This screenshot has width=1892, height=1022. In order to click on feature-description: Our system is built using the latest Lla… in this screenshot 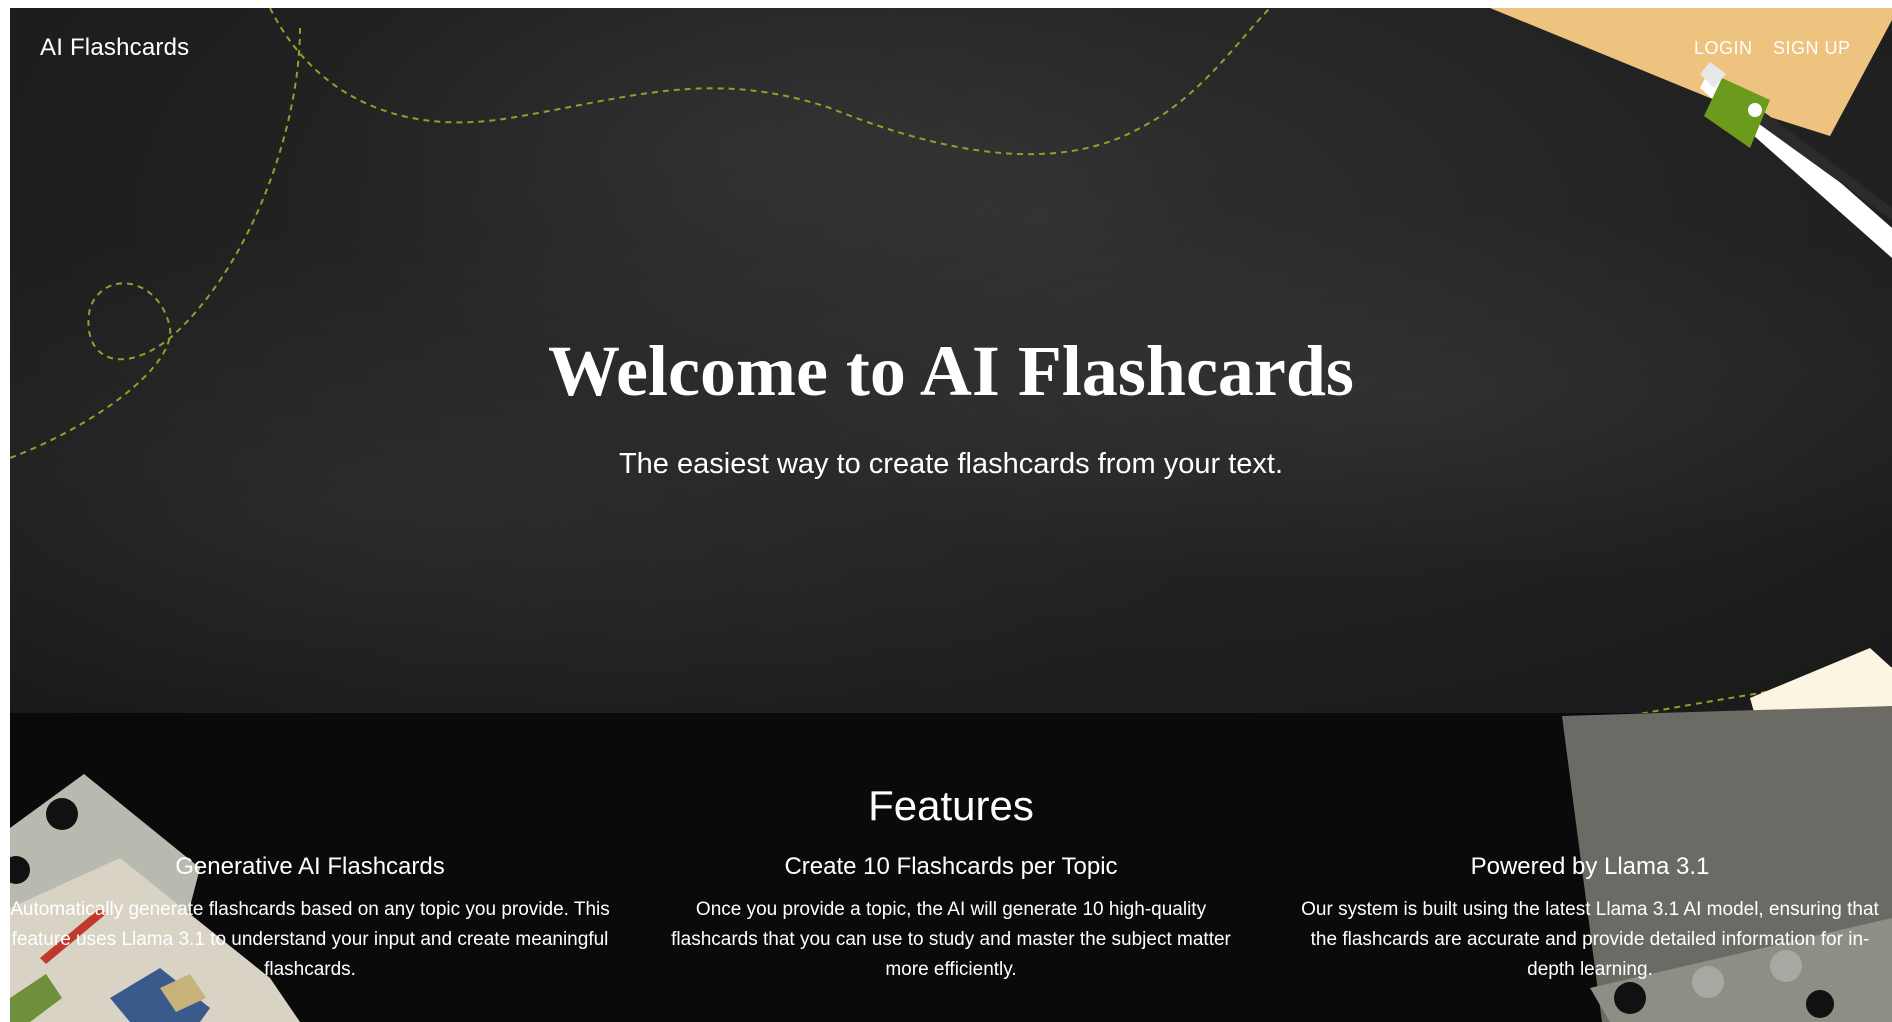, I will do `click(1590, 939)`.